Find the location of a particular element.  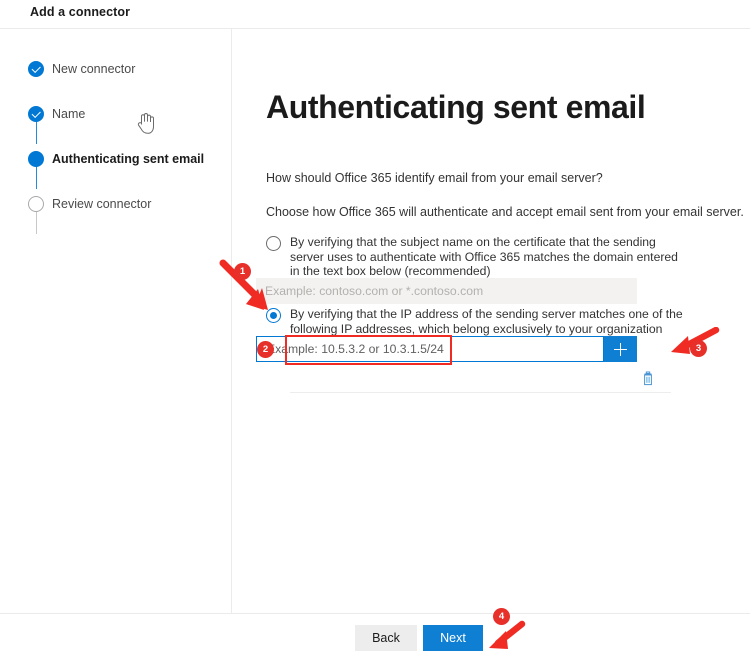

certificate-domain-placeholder: Example: contoso.com or *.contoso.com is located at coordinates (374, 291).